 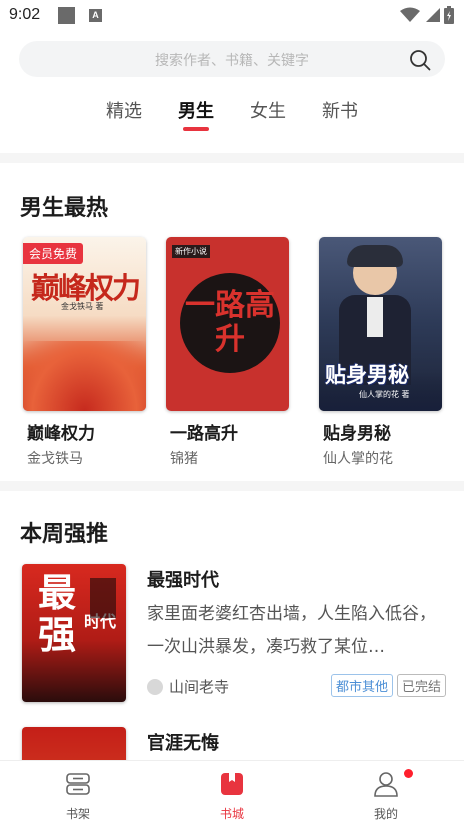 What do you see at coordinates (358, 459) in the screenshot?
I see `book-author: 仙人掌的花` at bounding box center [358, 459].